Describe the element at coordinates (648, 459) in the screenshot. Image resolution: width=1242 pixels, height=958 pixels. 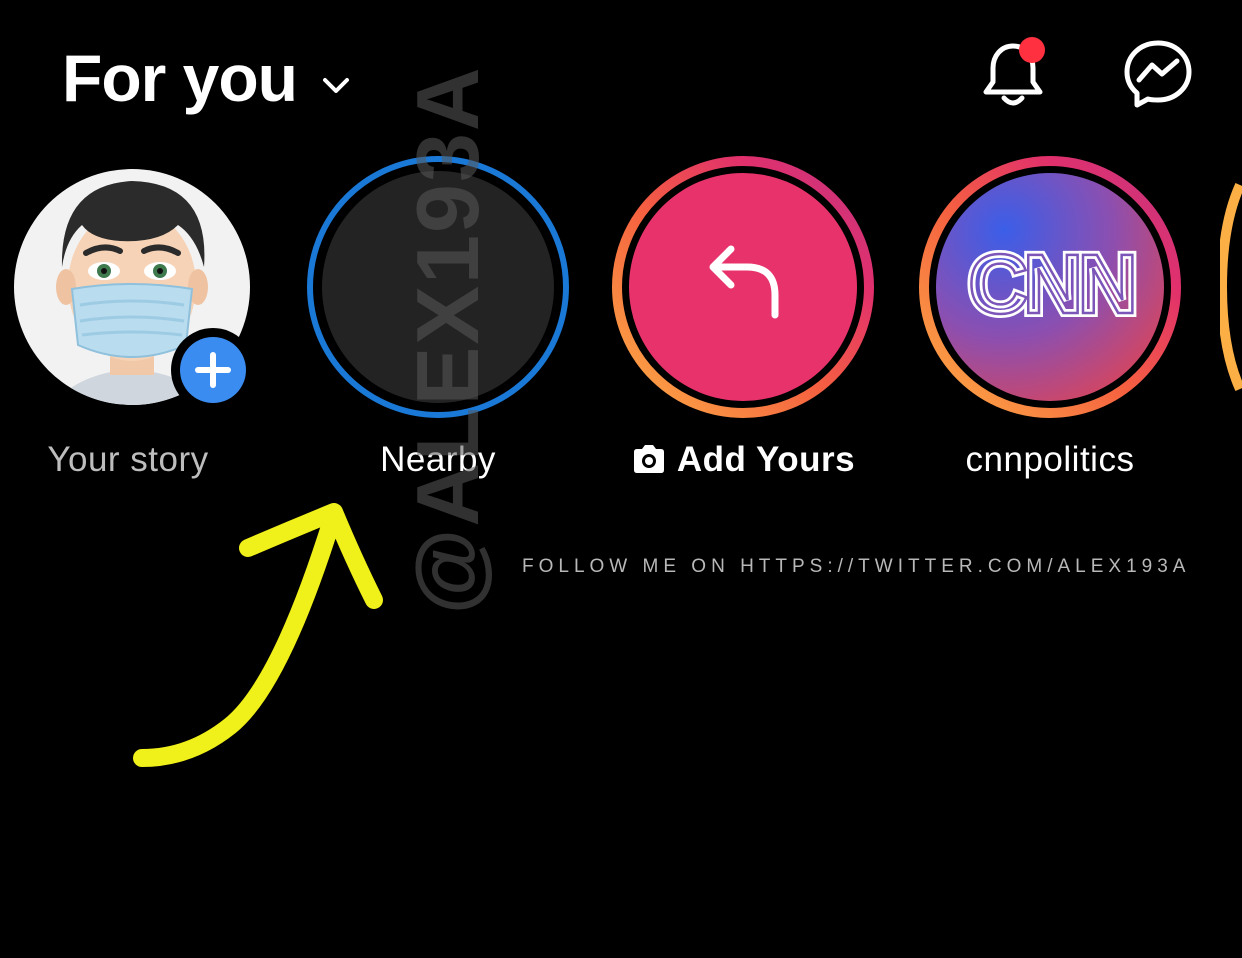
I see `camera-icon` at that location.